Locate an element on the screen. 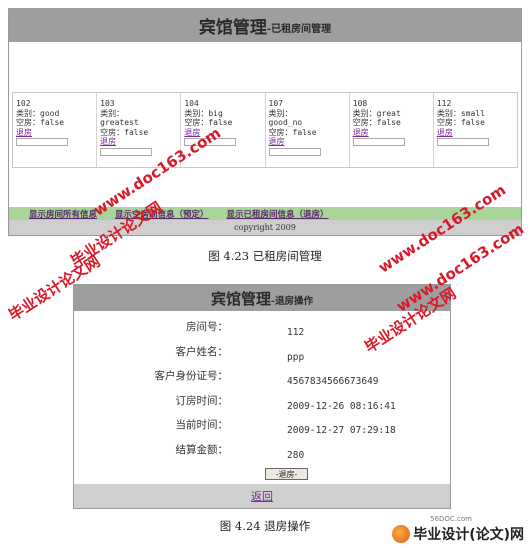  booking-time-value: 2009-12-26 08:16:41 is located at coordinates (341, 406).